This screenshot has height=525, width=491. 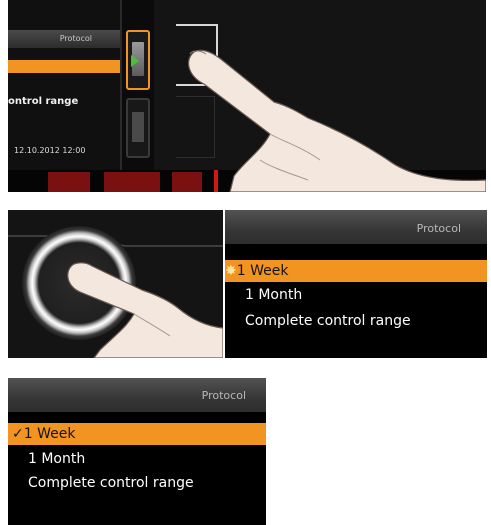 What do you see at coordinates (145, 310) in the screenshot?
I see `pointing-hand-icon` at bounding box center [145, 310].